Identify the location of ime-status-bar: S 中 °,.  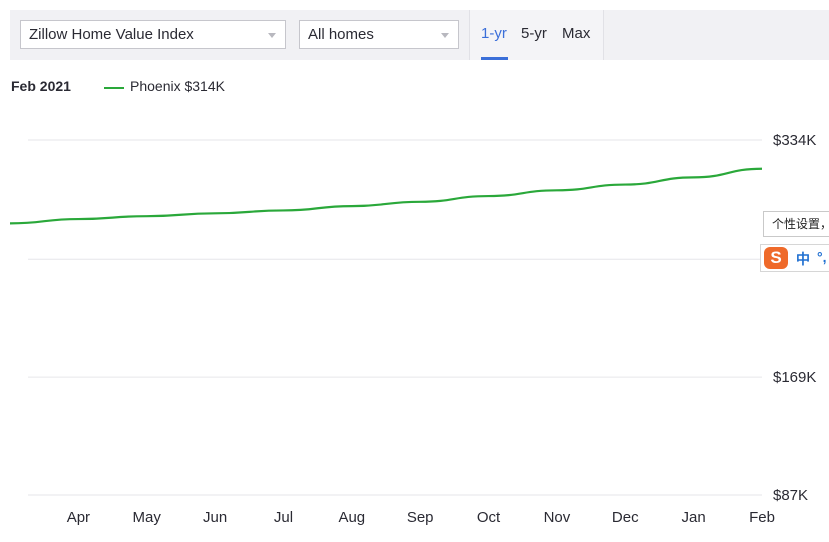
(794, 258).